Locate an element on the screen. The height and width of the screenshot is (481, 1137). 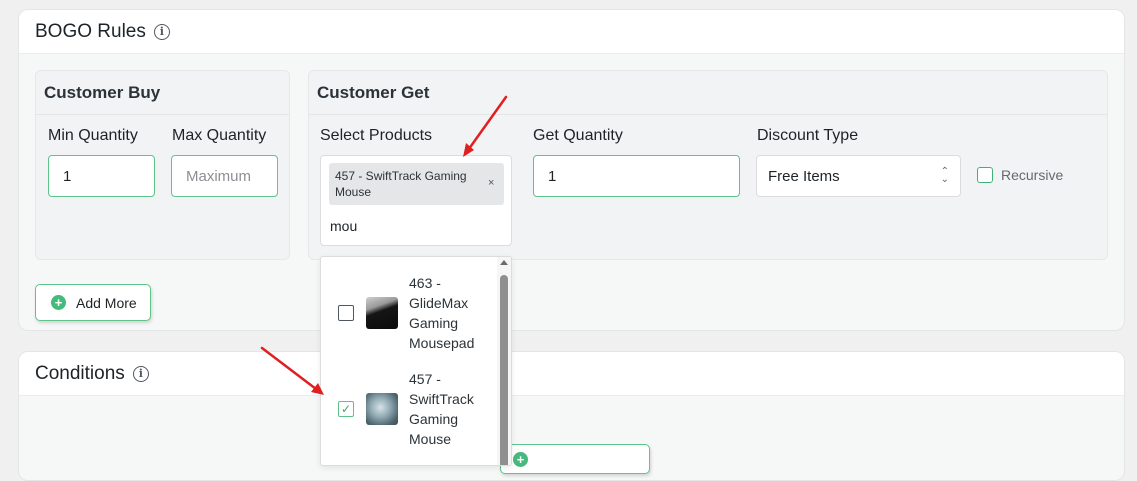
discount-type-value: Free Items is located at coordinates (804, 176).